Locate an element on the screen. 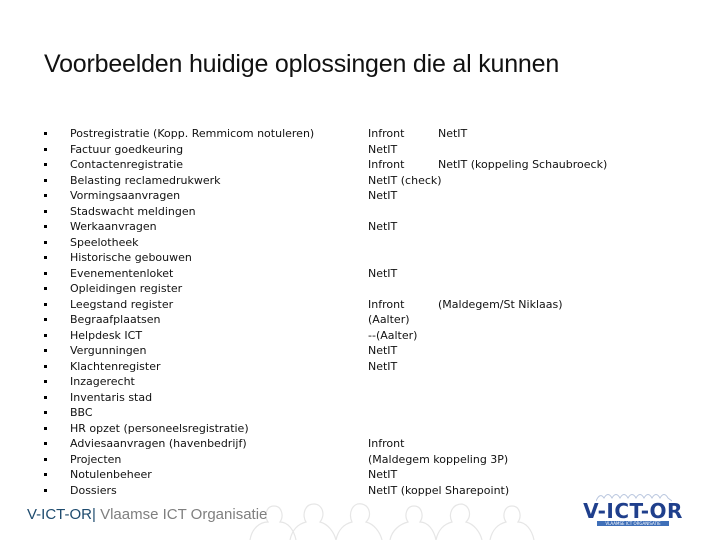 The image size is (720, 540). item-label: Inventaris stad is located at coordinates (111, 397).